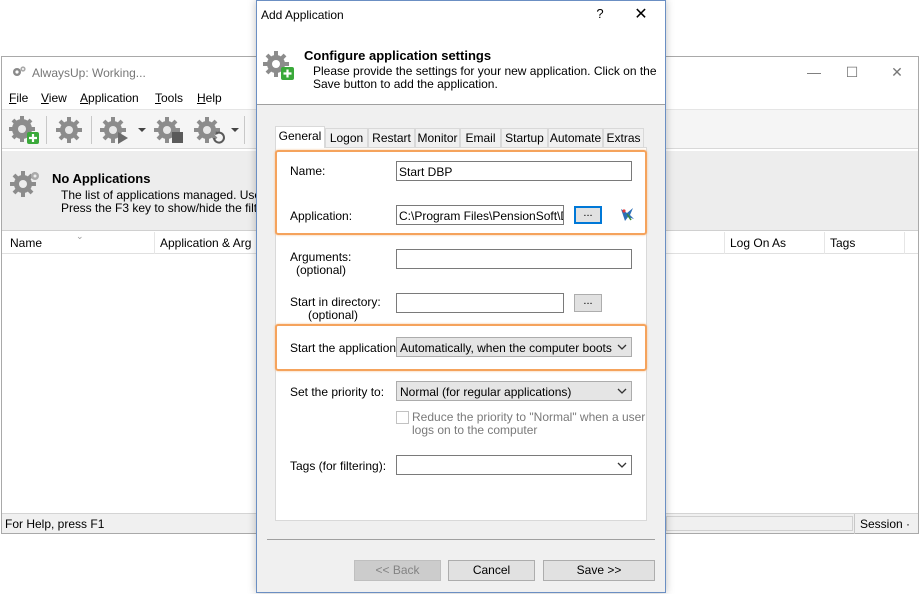 This screenshot has height=594, width=921. What do you see at coordinates (57, 98) in the screenshot?
I see `menu-view-label: iew` at bounding box center [57, 98].